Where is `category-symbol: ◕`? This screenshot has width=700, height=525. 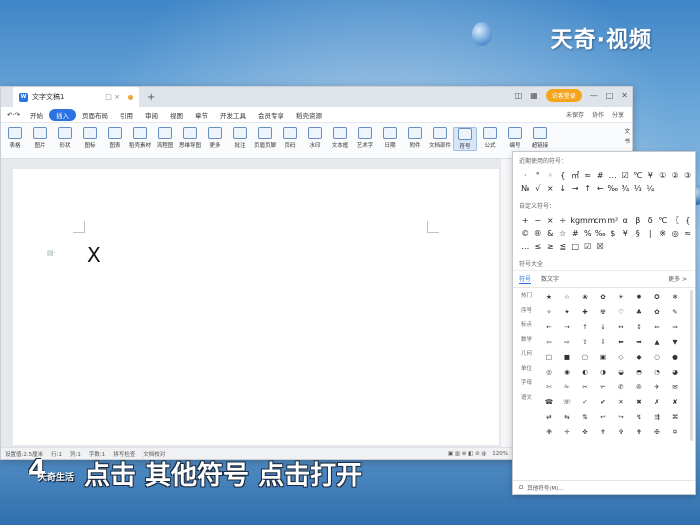 category-symbol: ◕ is located at coordinates (675, 371).